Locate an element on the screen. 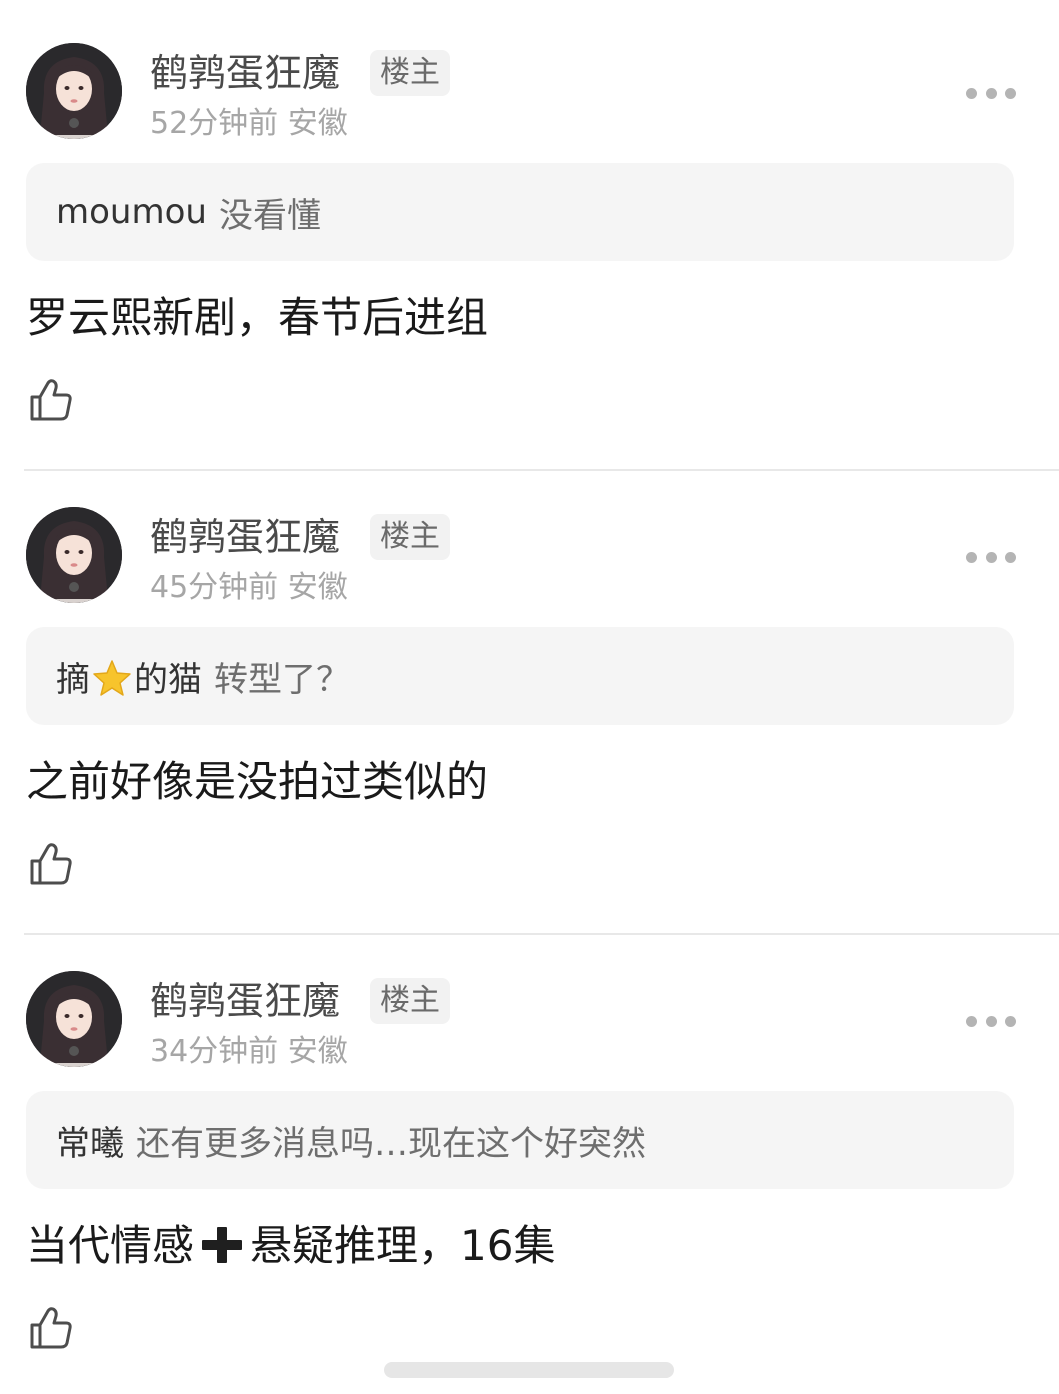  comment-text-part: 悬疑推理，16集 is located at coordinates (403, 1245).